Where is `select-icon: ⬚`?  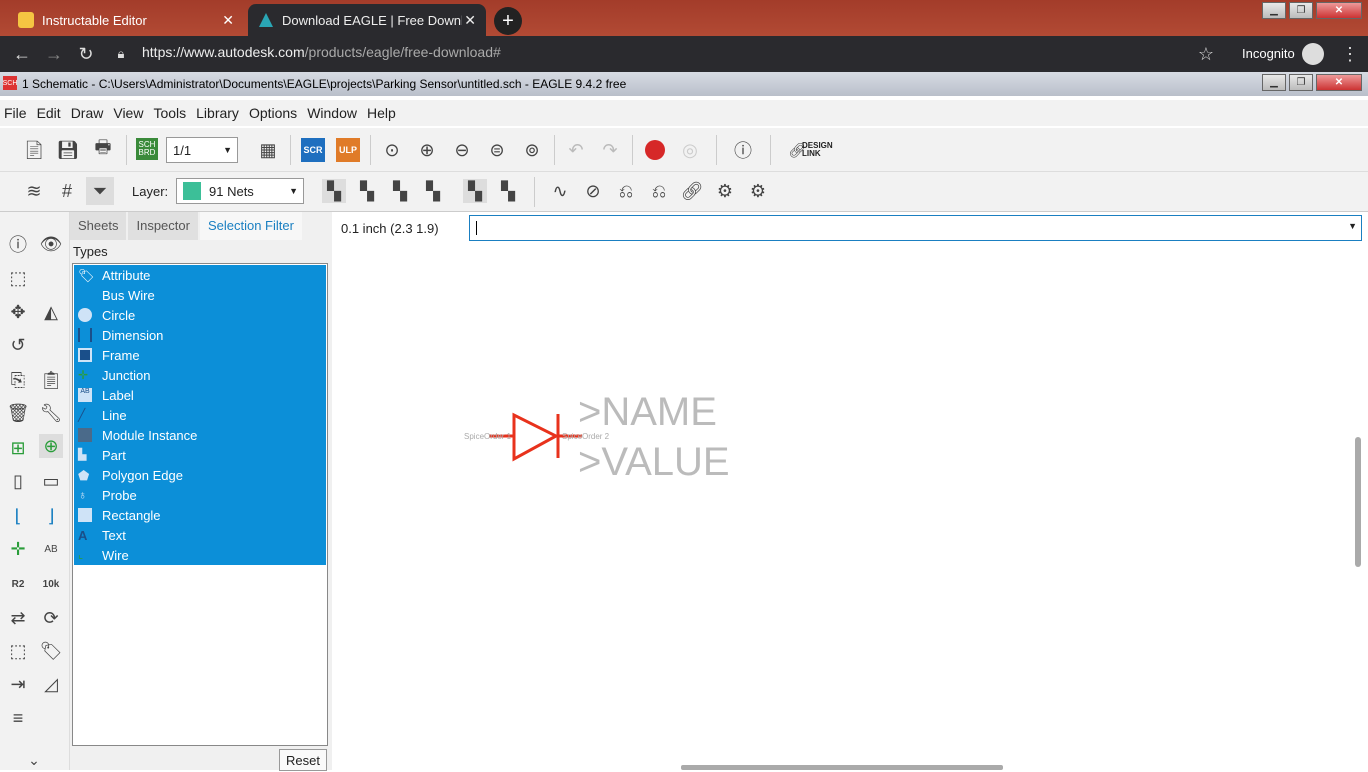
select-icon: ⬚ is located at coordinates (18, 278).